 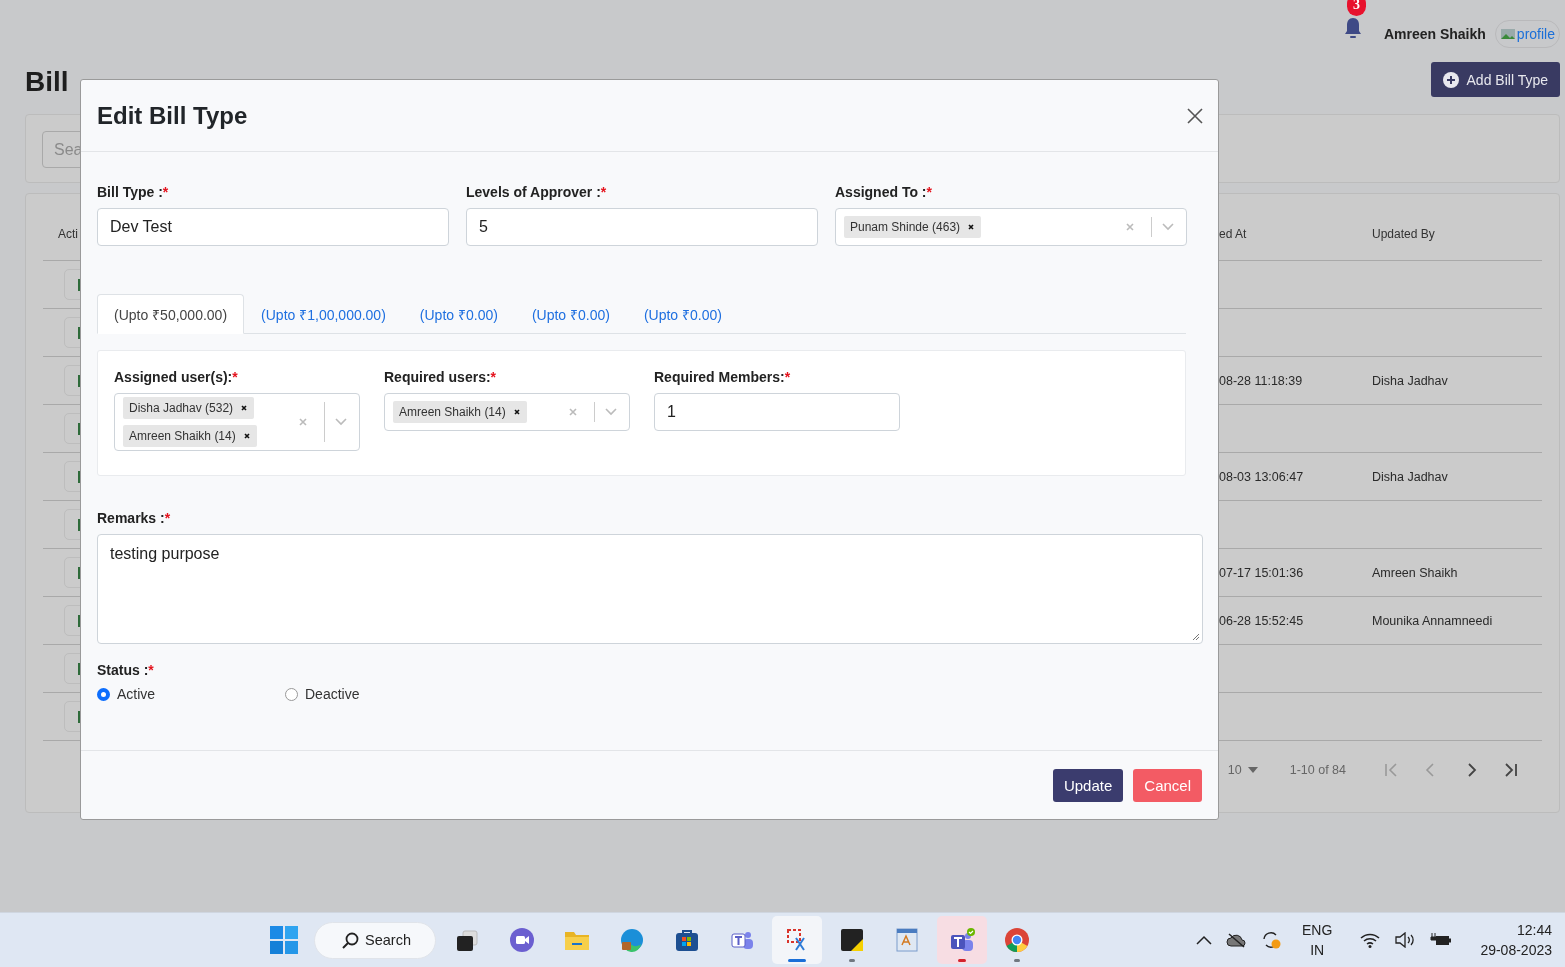 What do you see at coordinates (332, 694) in the screenshot?
I see `radio-label: Deactive` at bounding box center [332, 694].